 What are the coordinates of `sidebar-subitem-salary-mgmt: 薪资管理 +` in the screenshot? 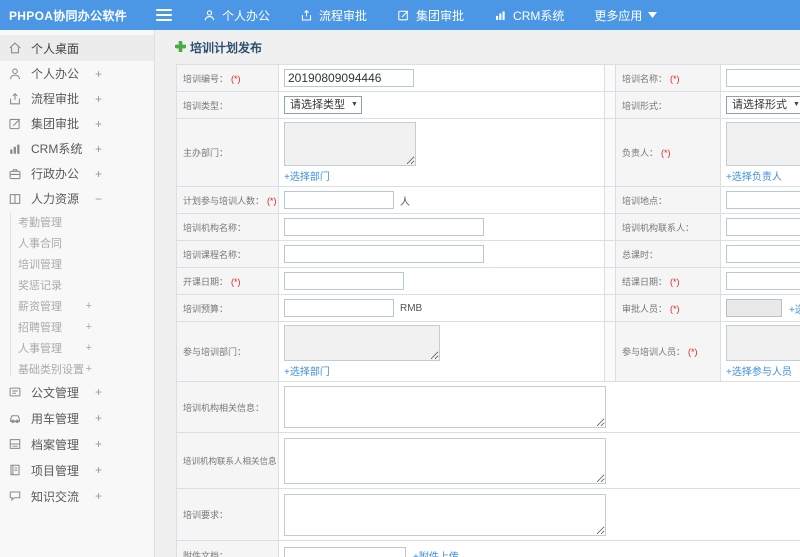 It's located at (77, 305).